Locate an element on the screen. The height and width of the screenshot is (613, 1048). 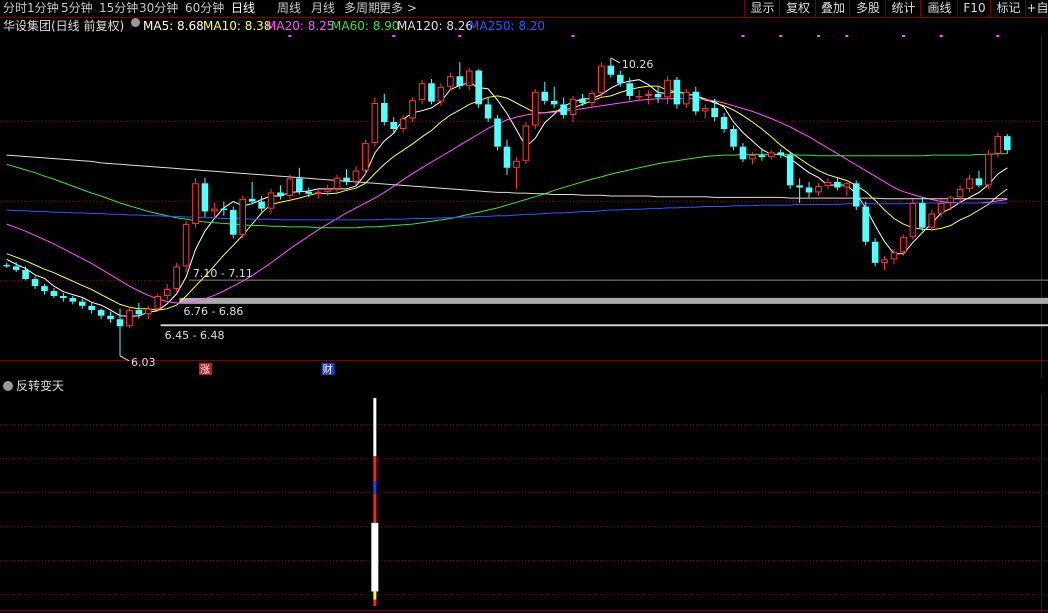
tool-button-2: 叠加 is located at coordinates (832, 8).